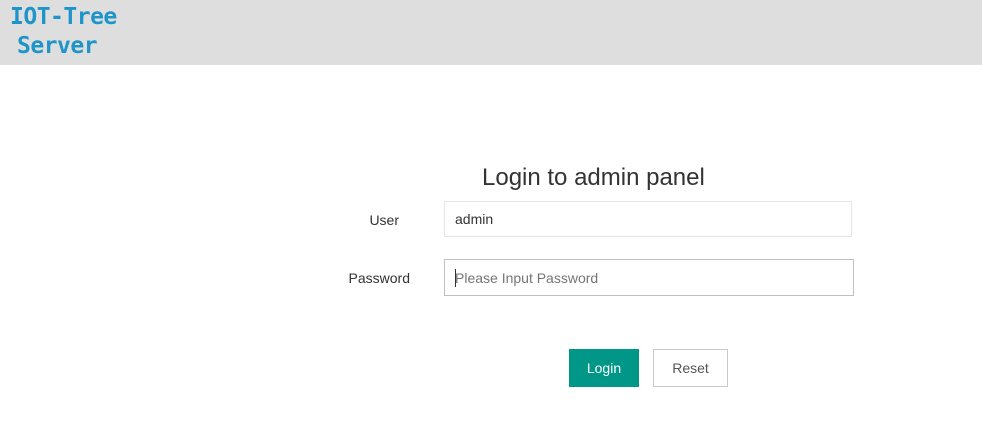 The width and height of the screenshot is (982, 424). I want to click on user-label: User, so click(384, 220).